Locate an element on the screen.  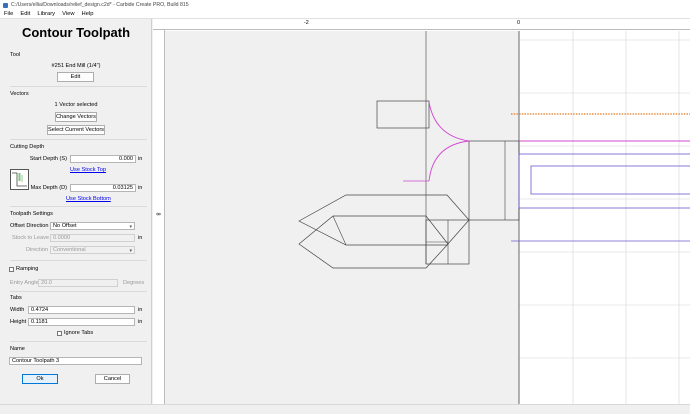
menu-bar: File Edit Library View Help is located at coordinates (345, 14).